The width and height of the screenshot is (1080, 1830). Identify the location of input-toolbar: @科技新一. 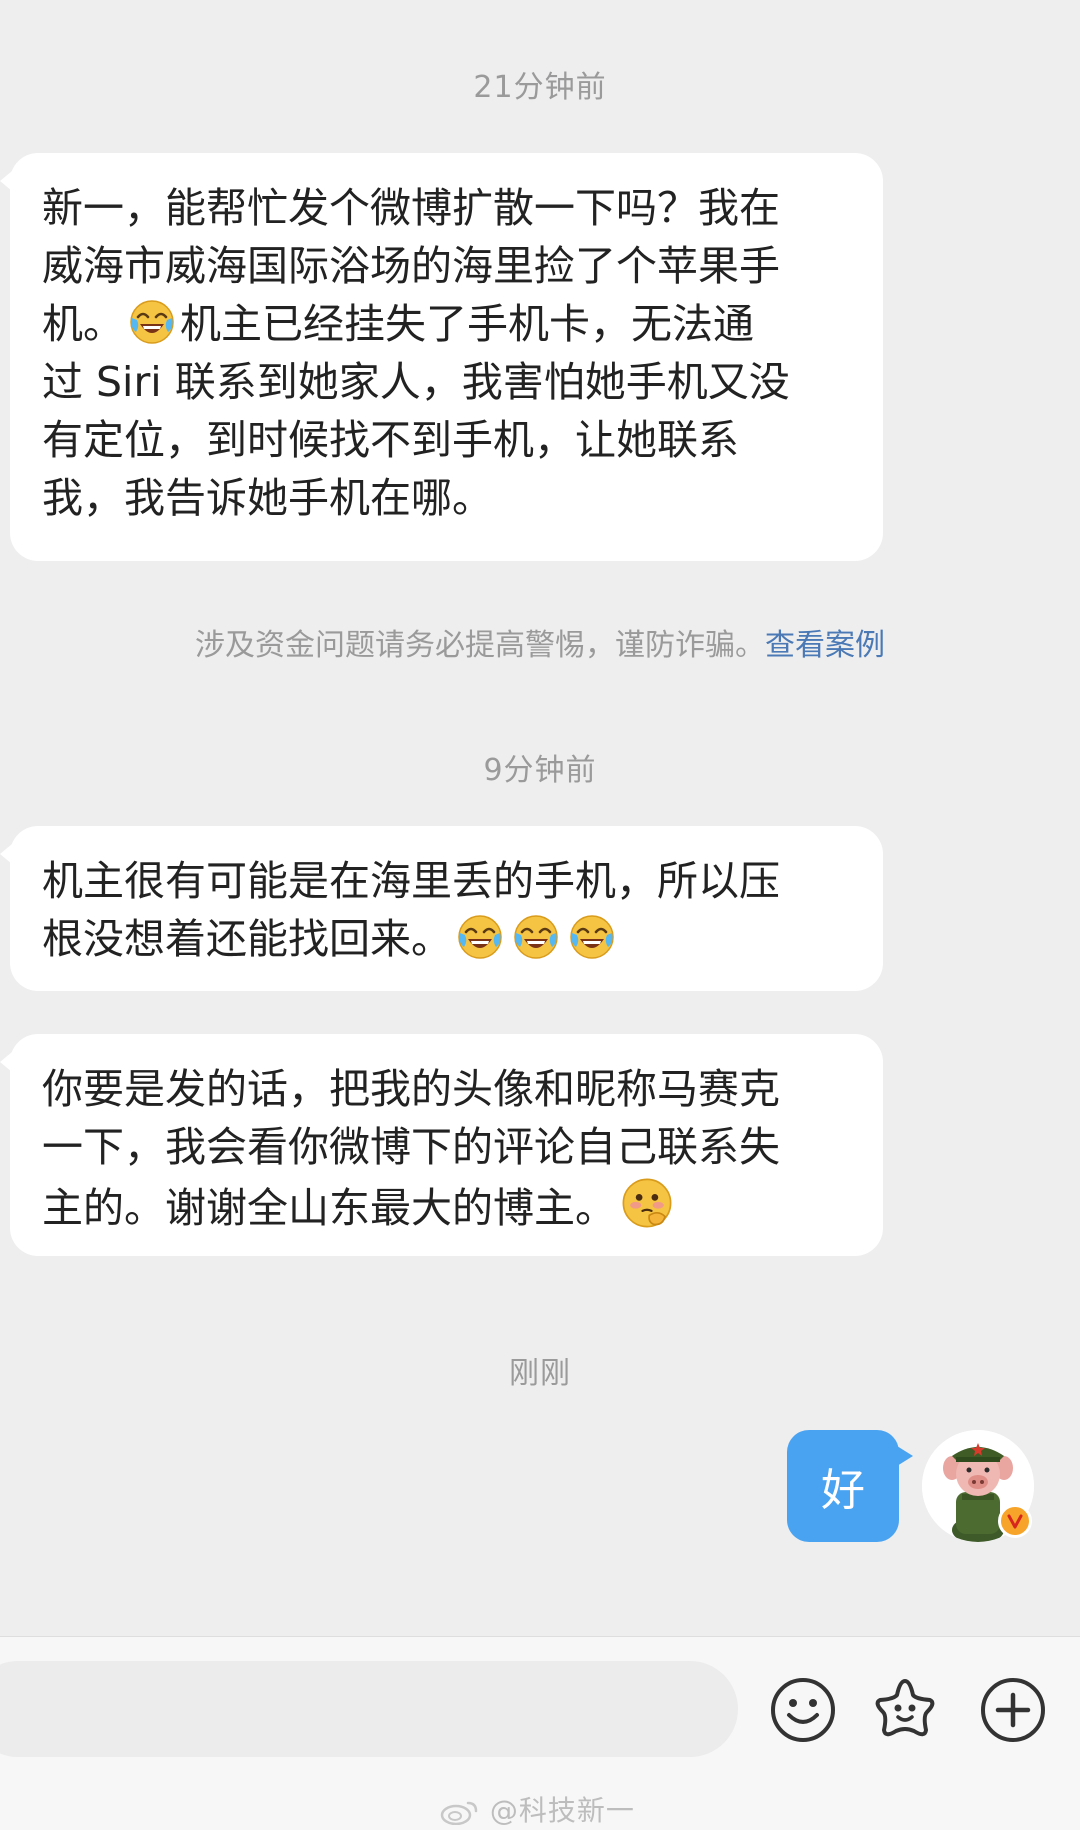
(540, 1733).